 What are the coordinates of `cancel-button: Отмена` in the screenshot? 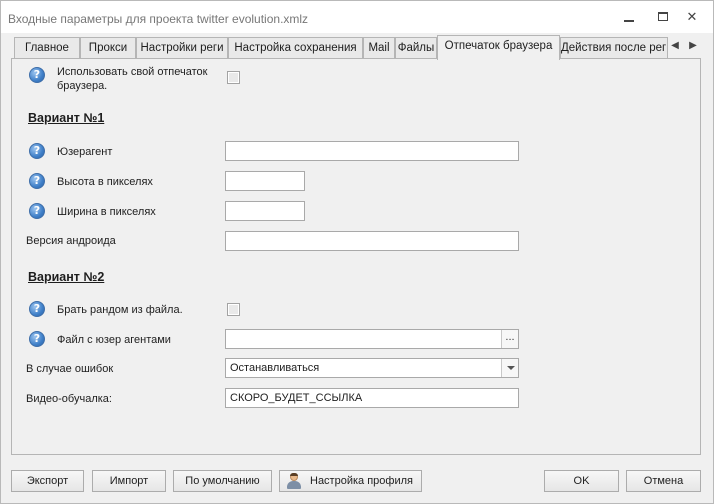 It's located at (663, 481).